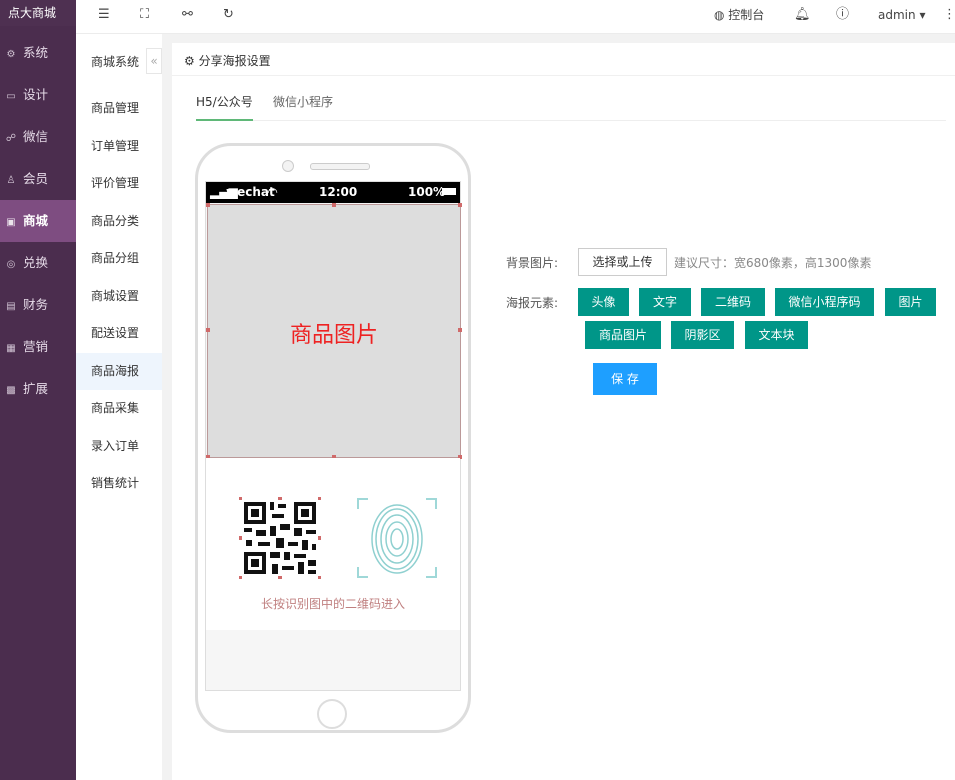  I want to click on monitor-icon: ▭, so click(11, 96).